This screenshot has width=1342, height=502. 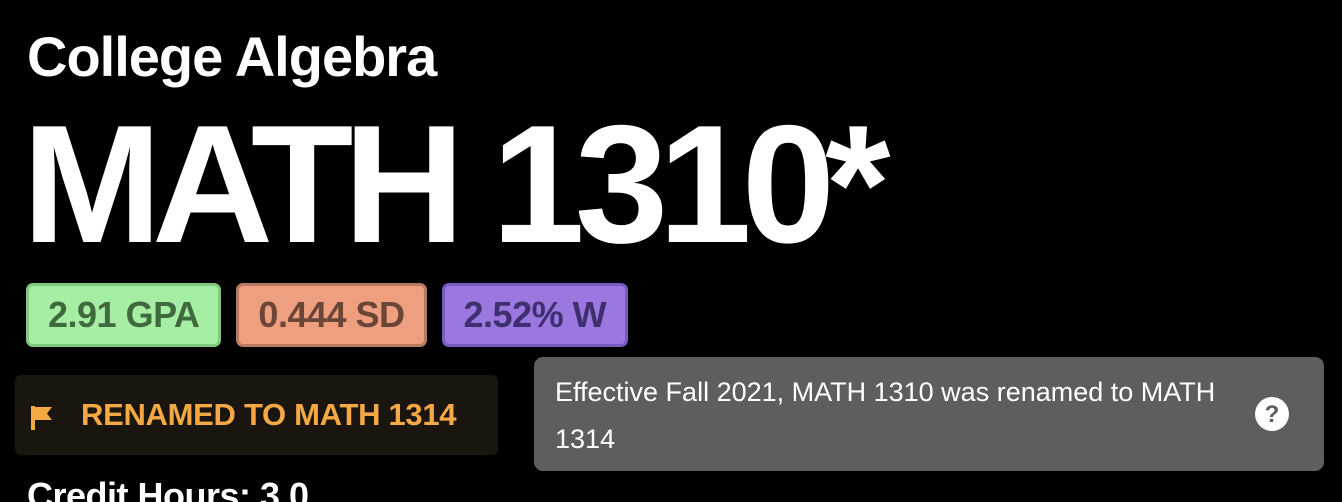 I want to click on renamed-tag: RENAMED TO MATH 1314, so click(x=256, y=415).